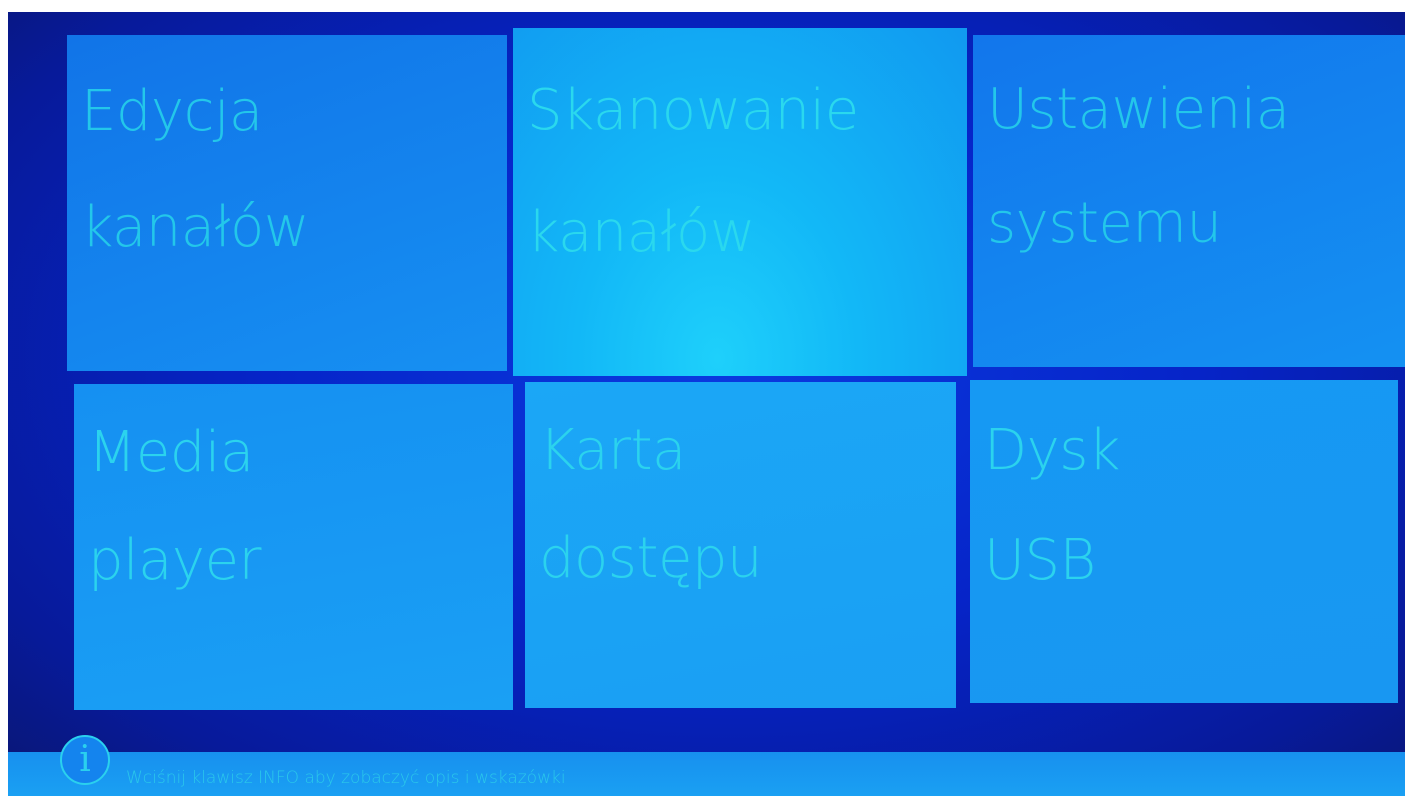 The image size is (1405, 796). I want to click on tile-label-line1: Skanowanie, so click(693, 110).